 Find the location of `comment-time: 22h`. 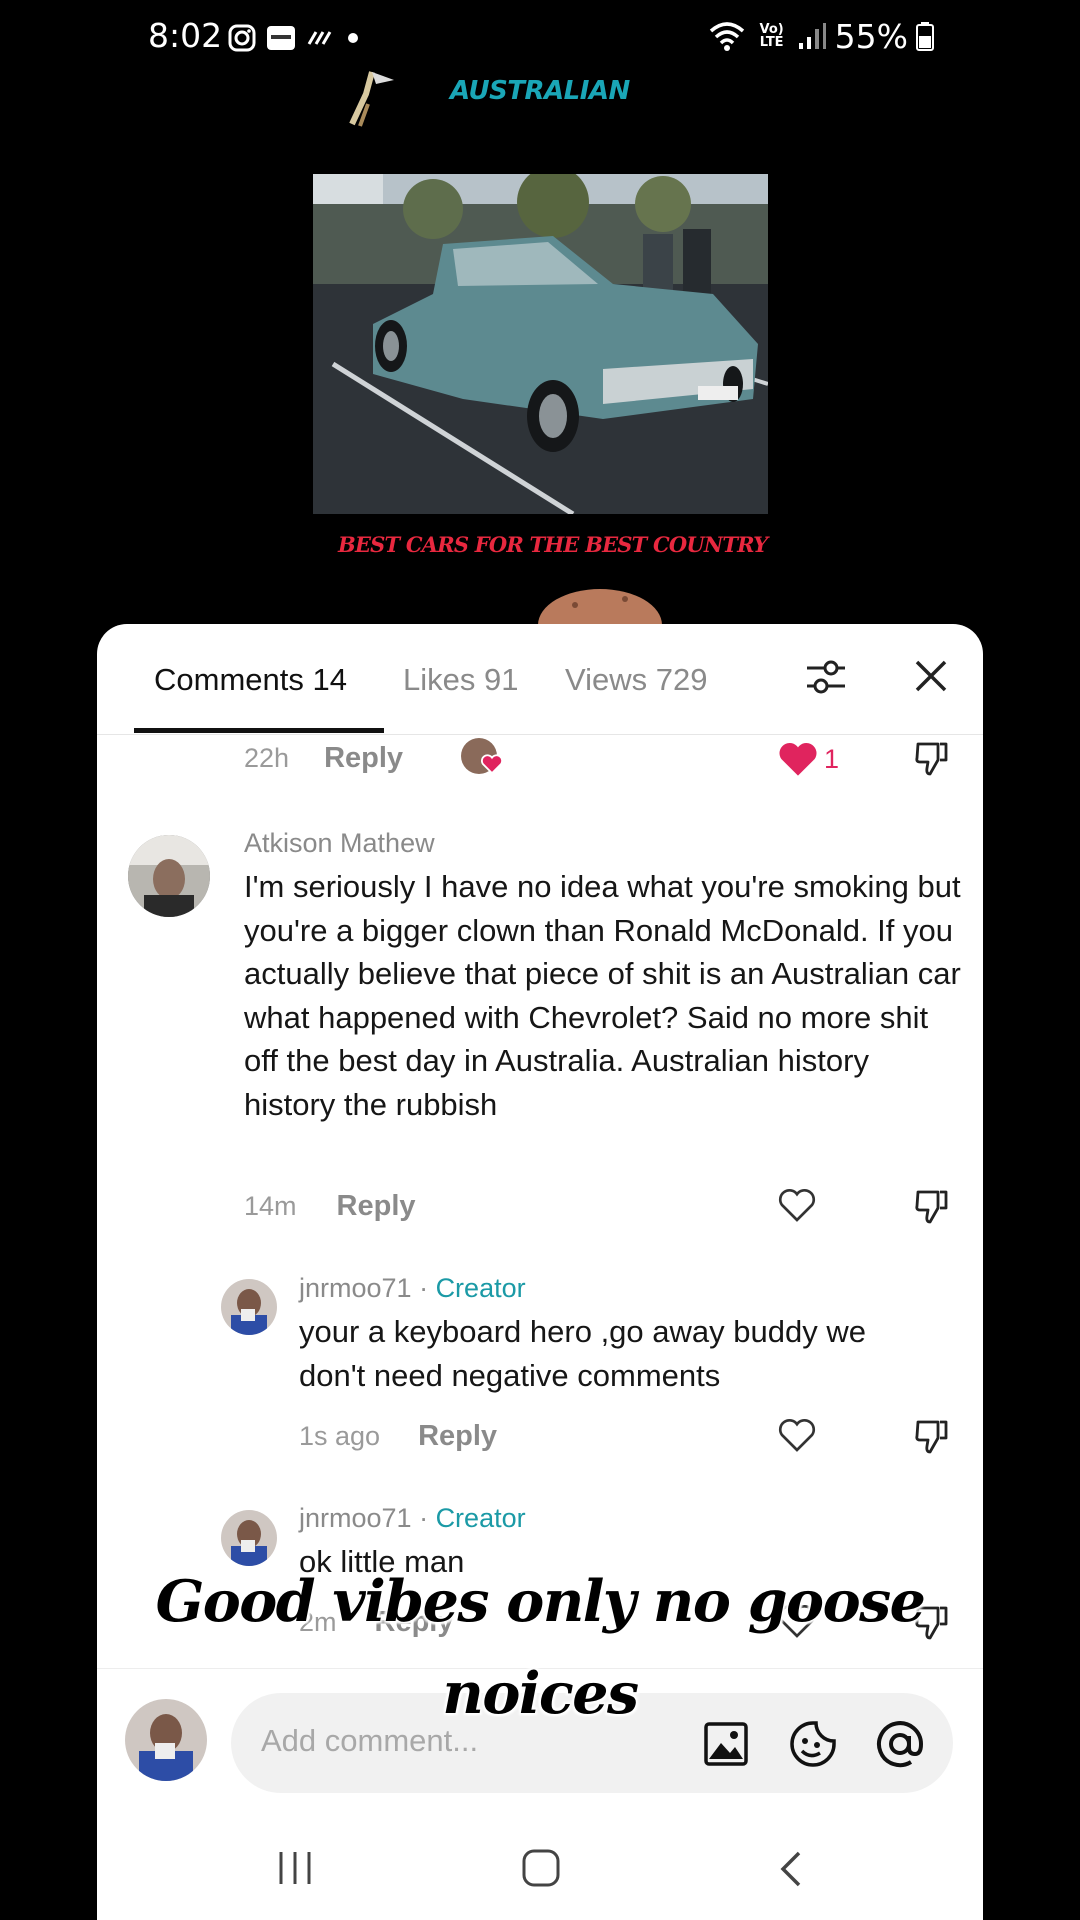

comment-time: 22h is located at coordinates (267, 757).